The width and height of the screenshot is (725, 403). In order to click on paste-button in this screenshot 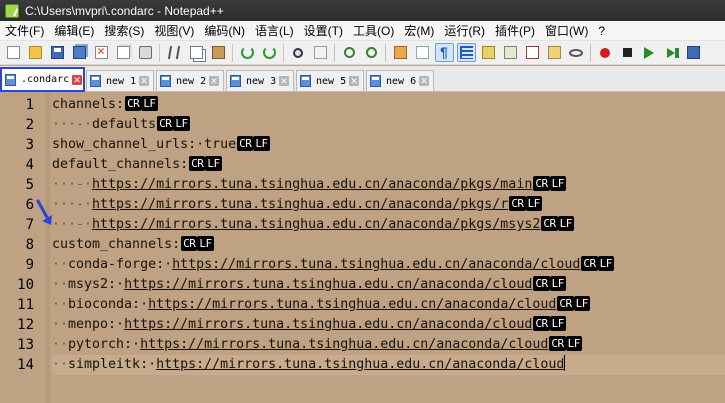, I will do `click(218, 52)`.